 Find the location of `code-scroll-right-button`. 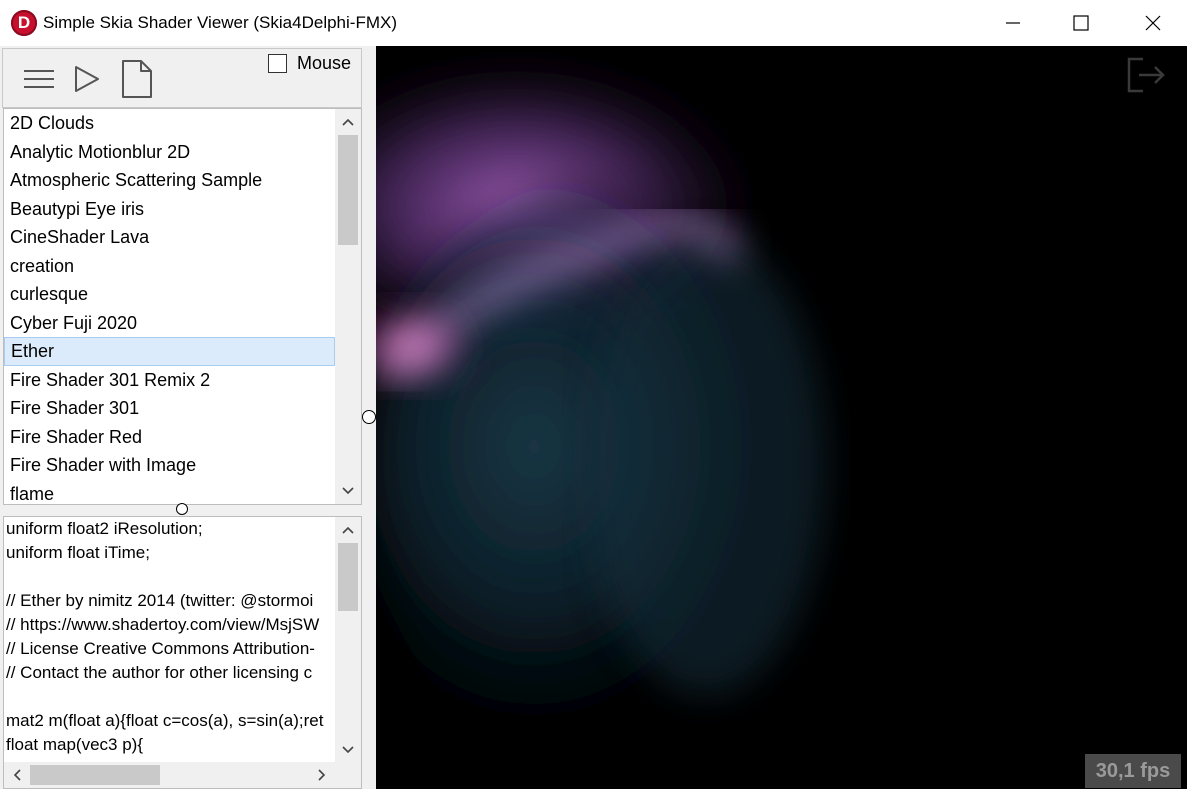

code-scroll-right-button is located at coordinates (322, 775).